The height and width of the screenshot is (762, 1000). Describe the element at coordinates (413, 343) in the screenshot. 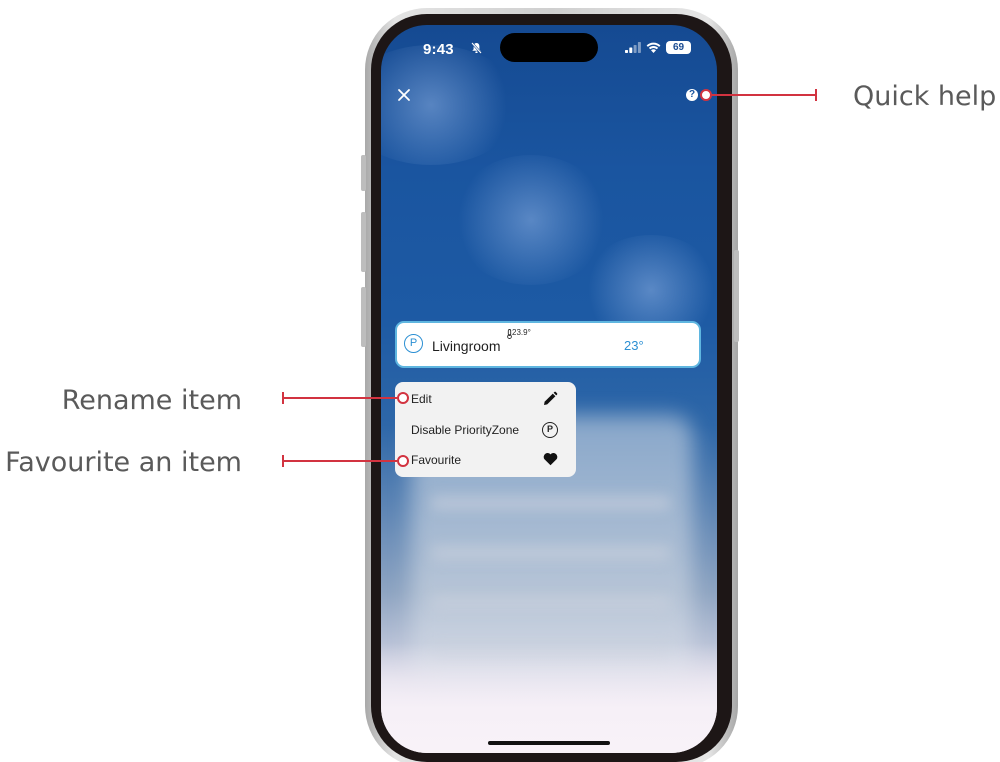

I see `priority-zone-badge: P` at that location.